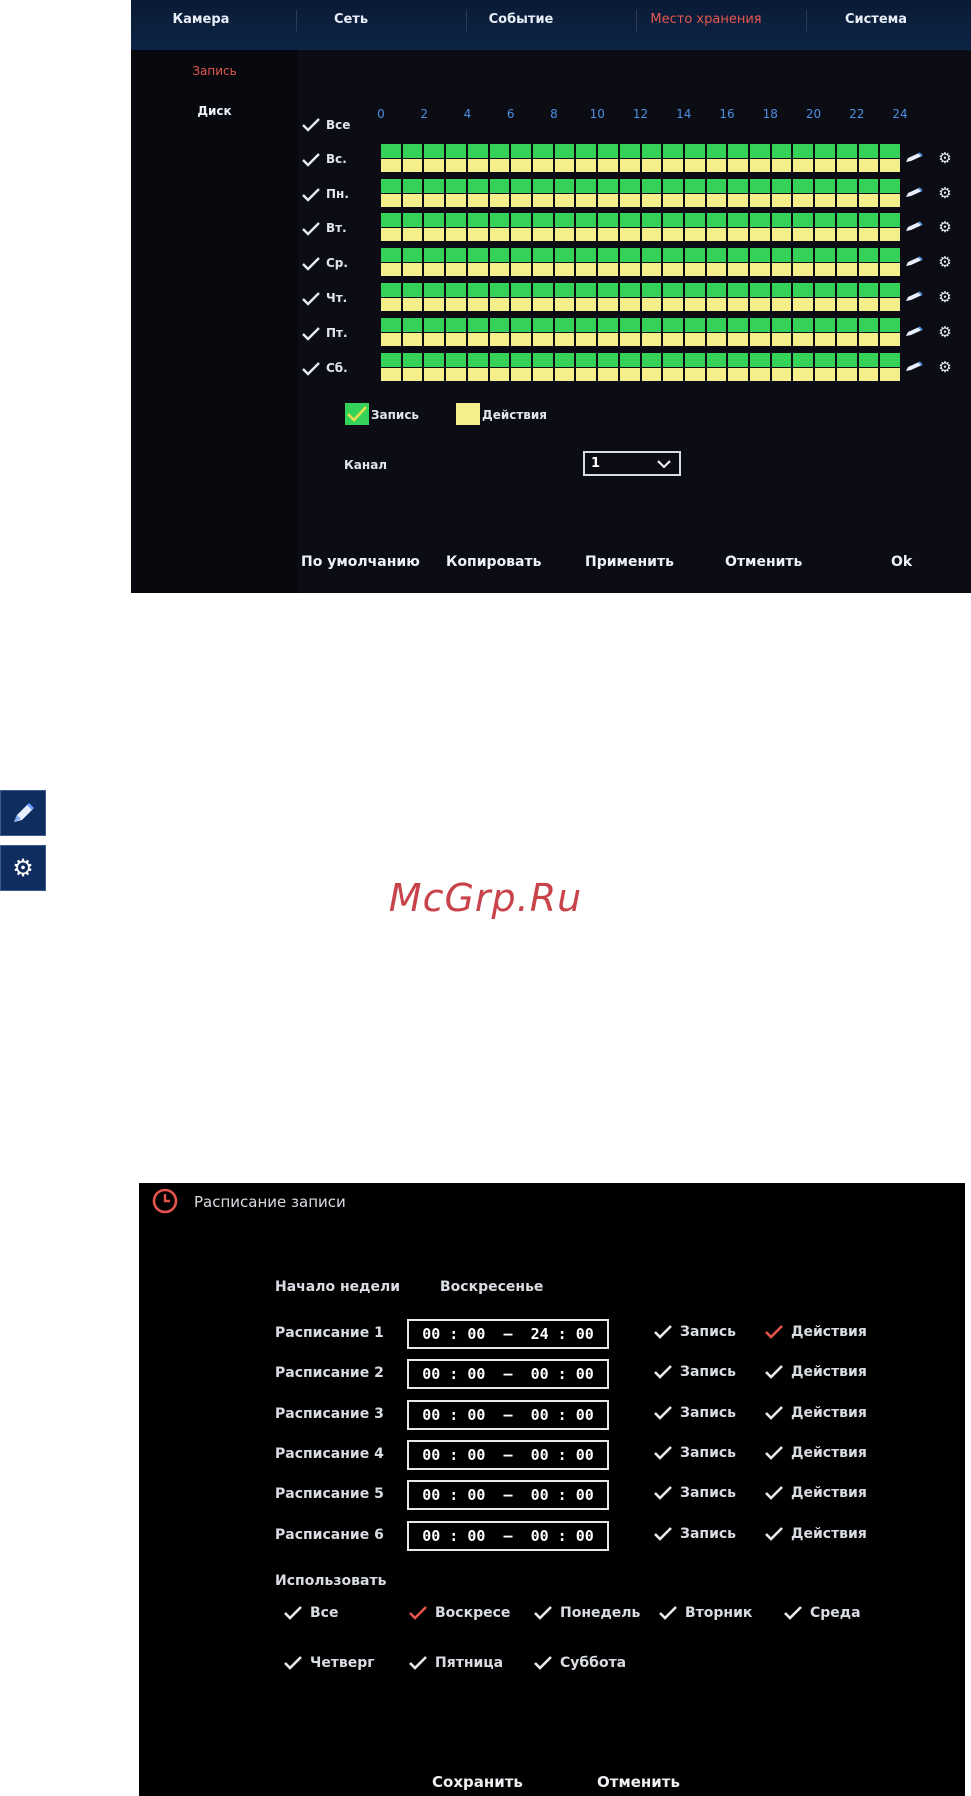 This screenshot has width=971, height=1796. Describe the element at coordinates (705, 1613) in the screenshot. I see `use-tuesday-checkbox: Вторник` at that location.